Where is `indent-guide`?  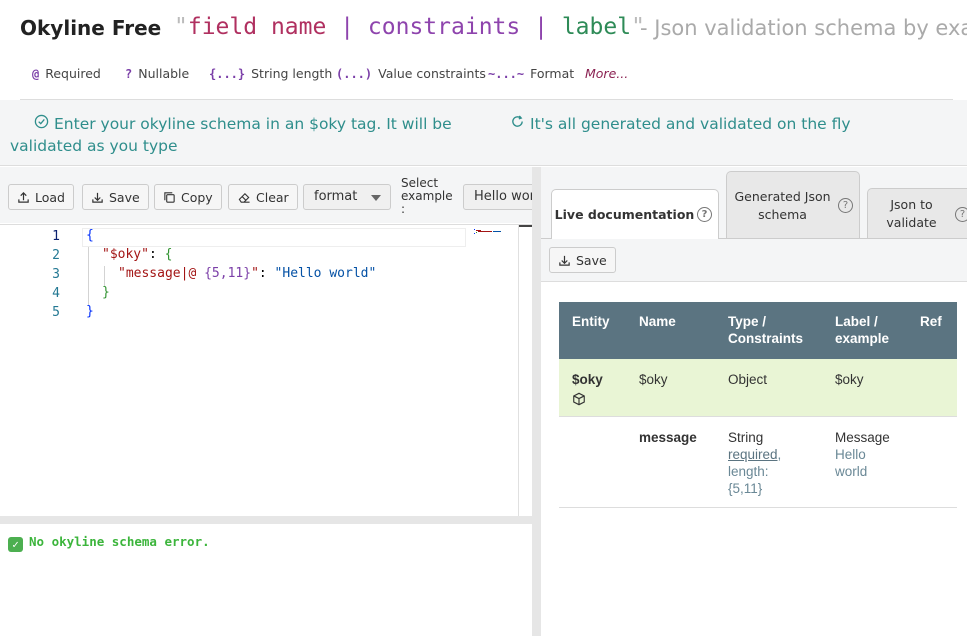 indent-guide is located at coordinates (104, 276).